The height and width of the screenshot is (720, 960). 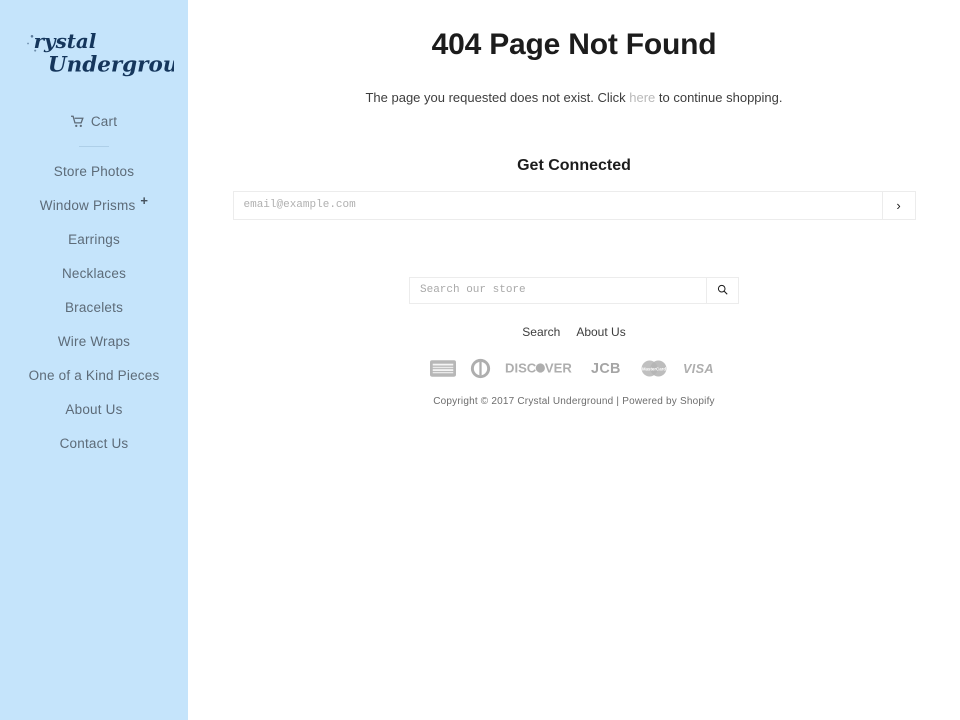 I want to click on footer-links: Search About Us, so click(x=574, y=332).